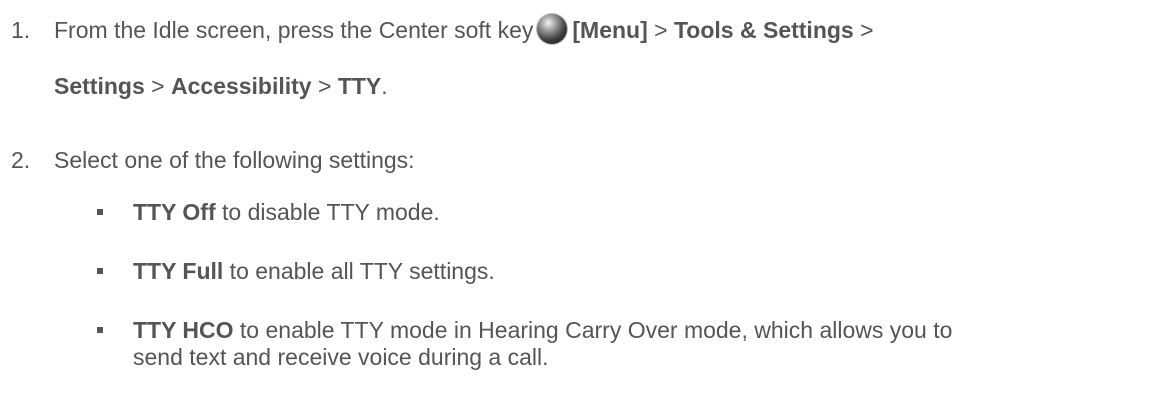 This screenshot has width=1156, height=398. Describe the element at coordinates (234, 160) in the screenshot. I see `step-text: Select one of the following settings:` at that location.